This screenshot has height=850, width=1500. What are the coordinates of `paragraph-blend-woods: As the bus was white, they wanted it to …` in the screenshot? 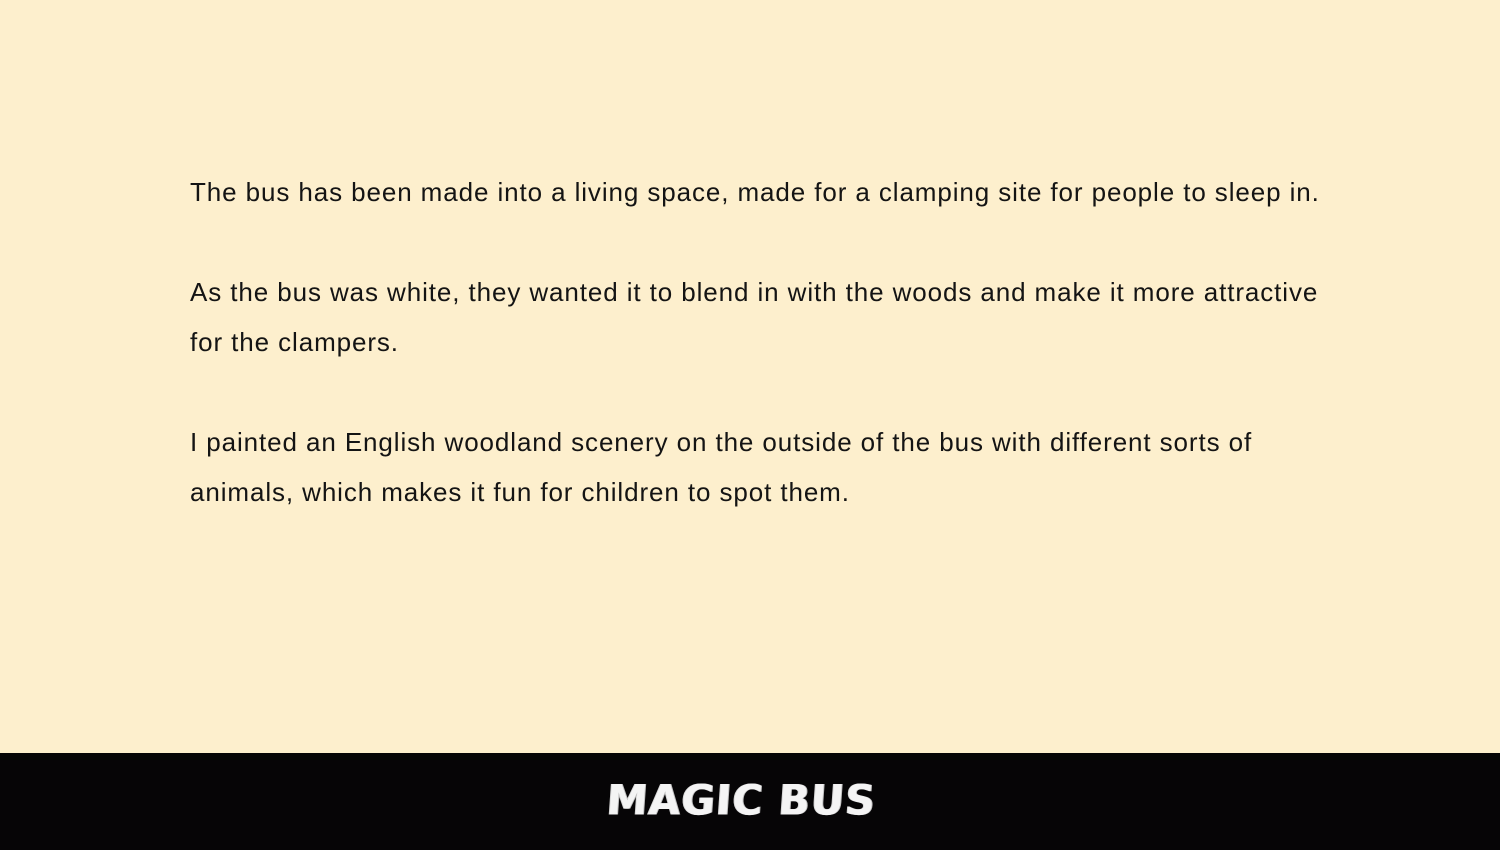 It's located at (754, 317).